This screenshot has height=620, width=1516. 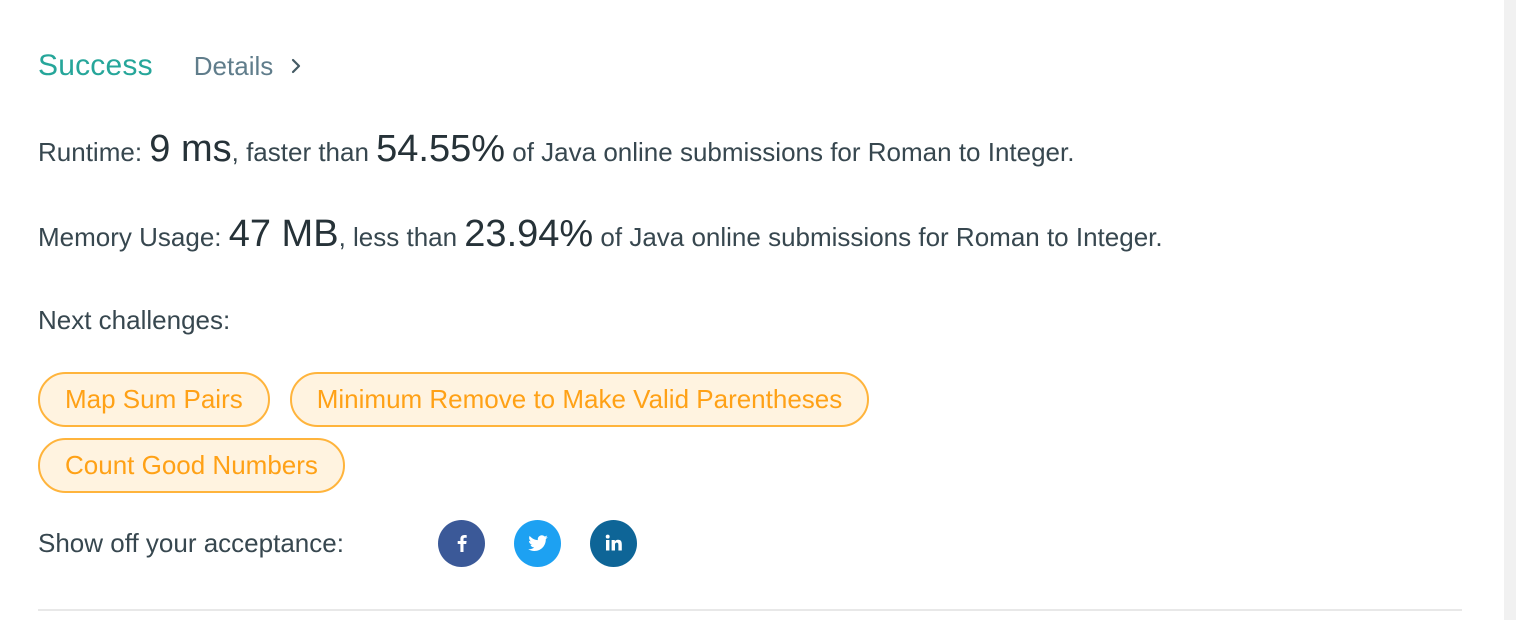 I want to click on memory-comparison: , less than, so click(x=401, y=237).